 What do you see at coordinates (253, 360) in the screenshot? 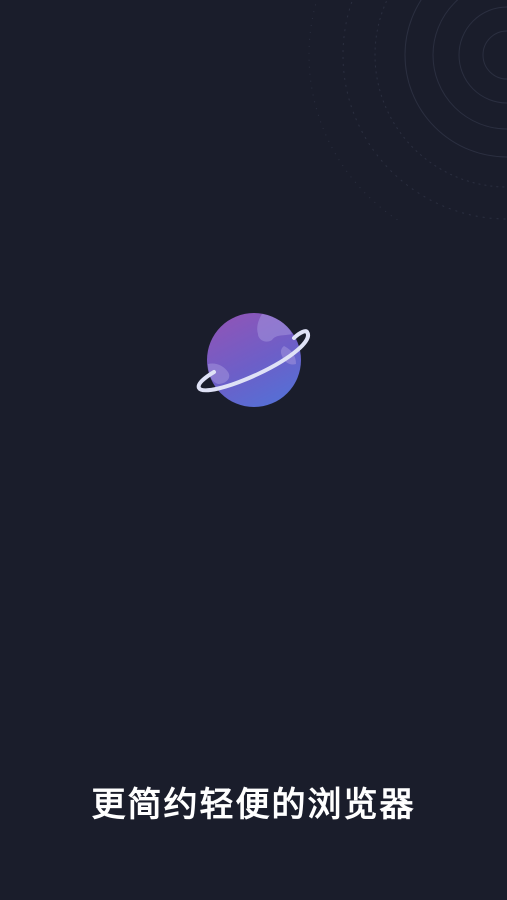
I see `planet-icon` at bounding box center [253, 360].